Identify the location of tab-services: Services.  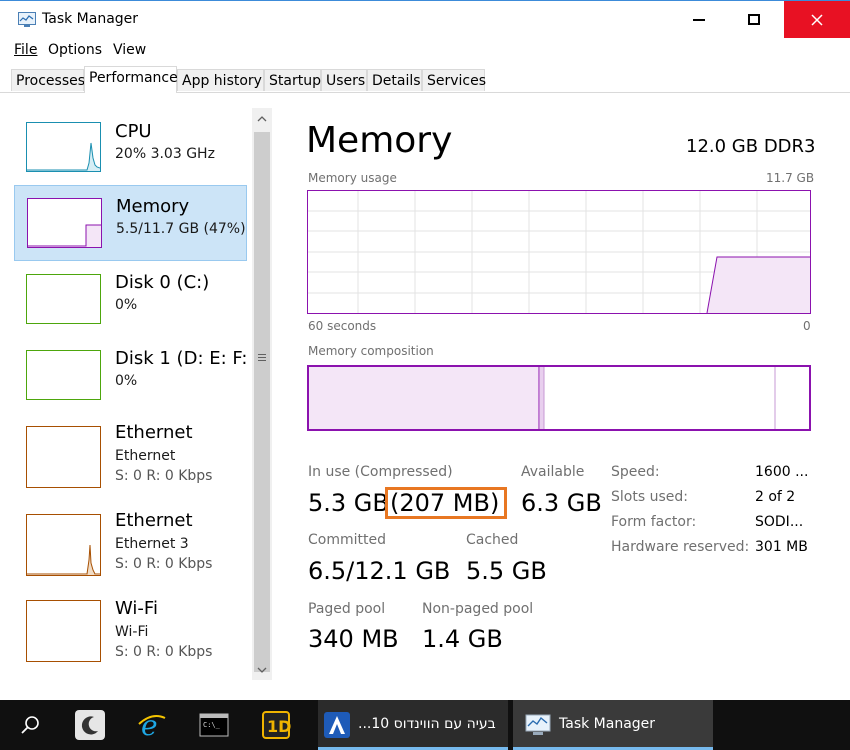
(454, 80).